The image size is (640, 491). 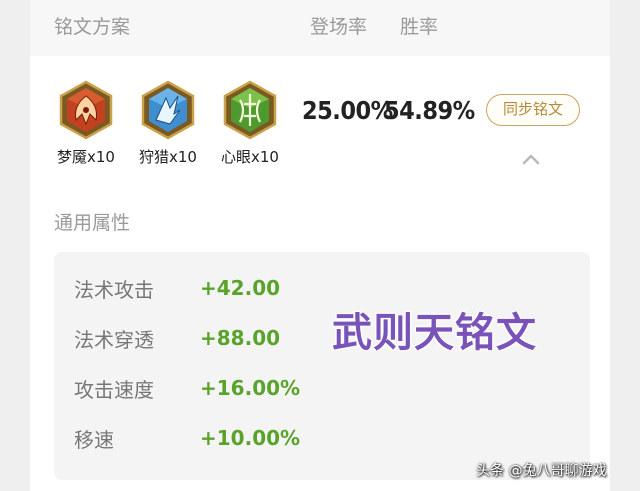 I want to click on attr-value-attack-speed: +16.00%, so click(x=250, y=388).